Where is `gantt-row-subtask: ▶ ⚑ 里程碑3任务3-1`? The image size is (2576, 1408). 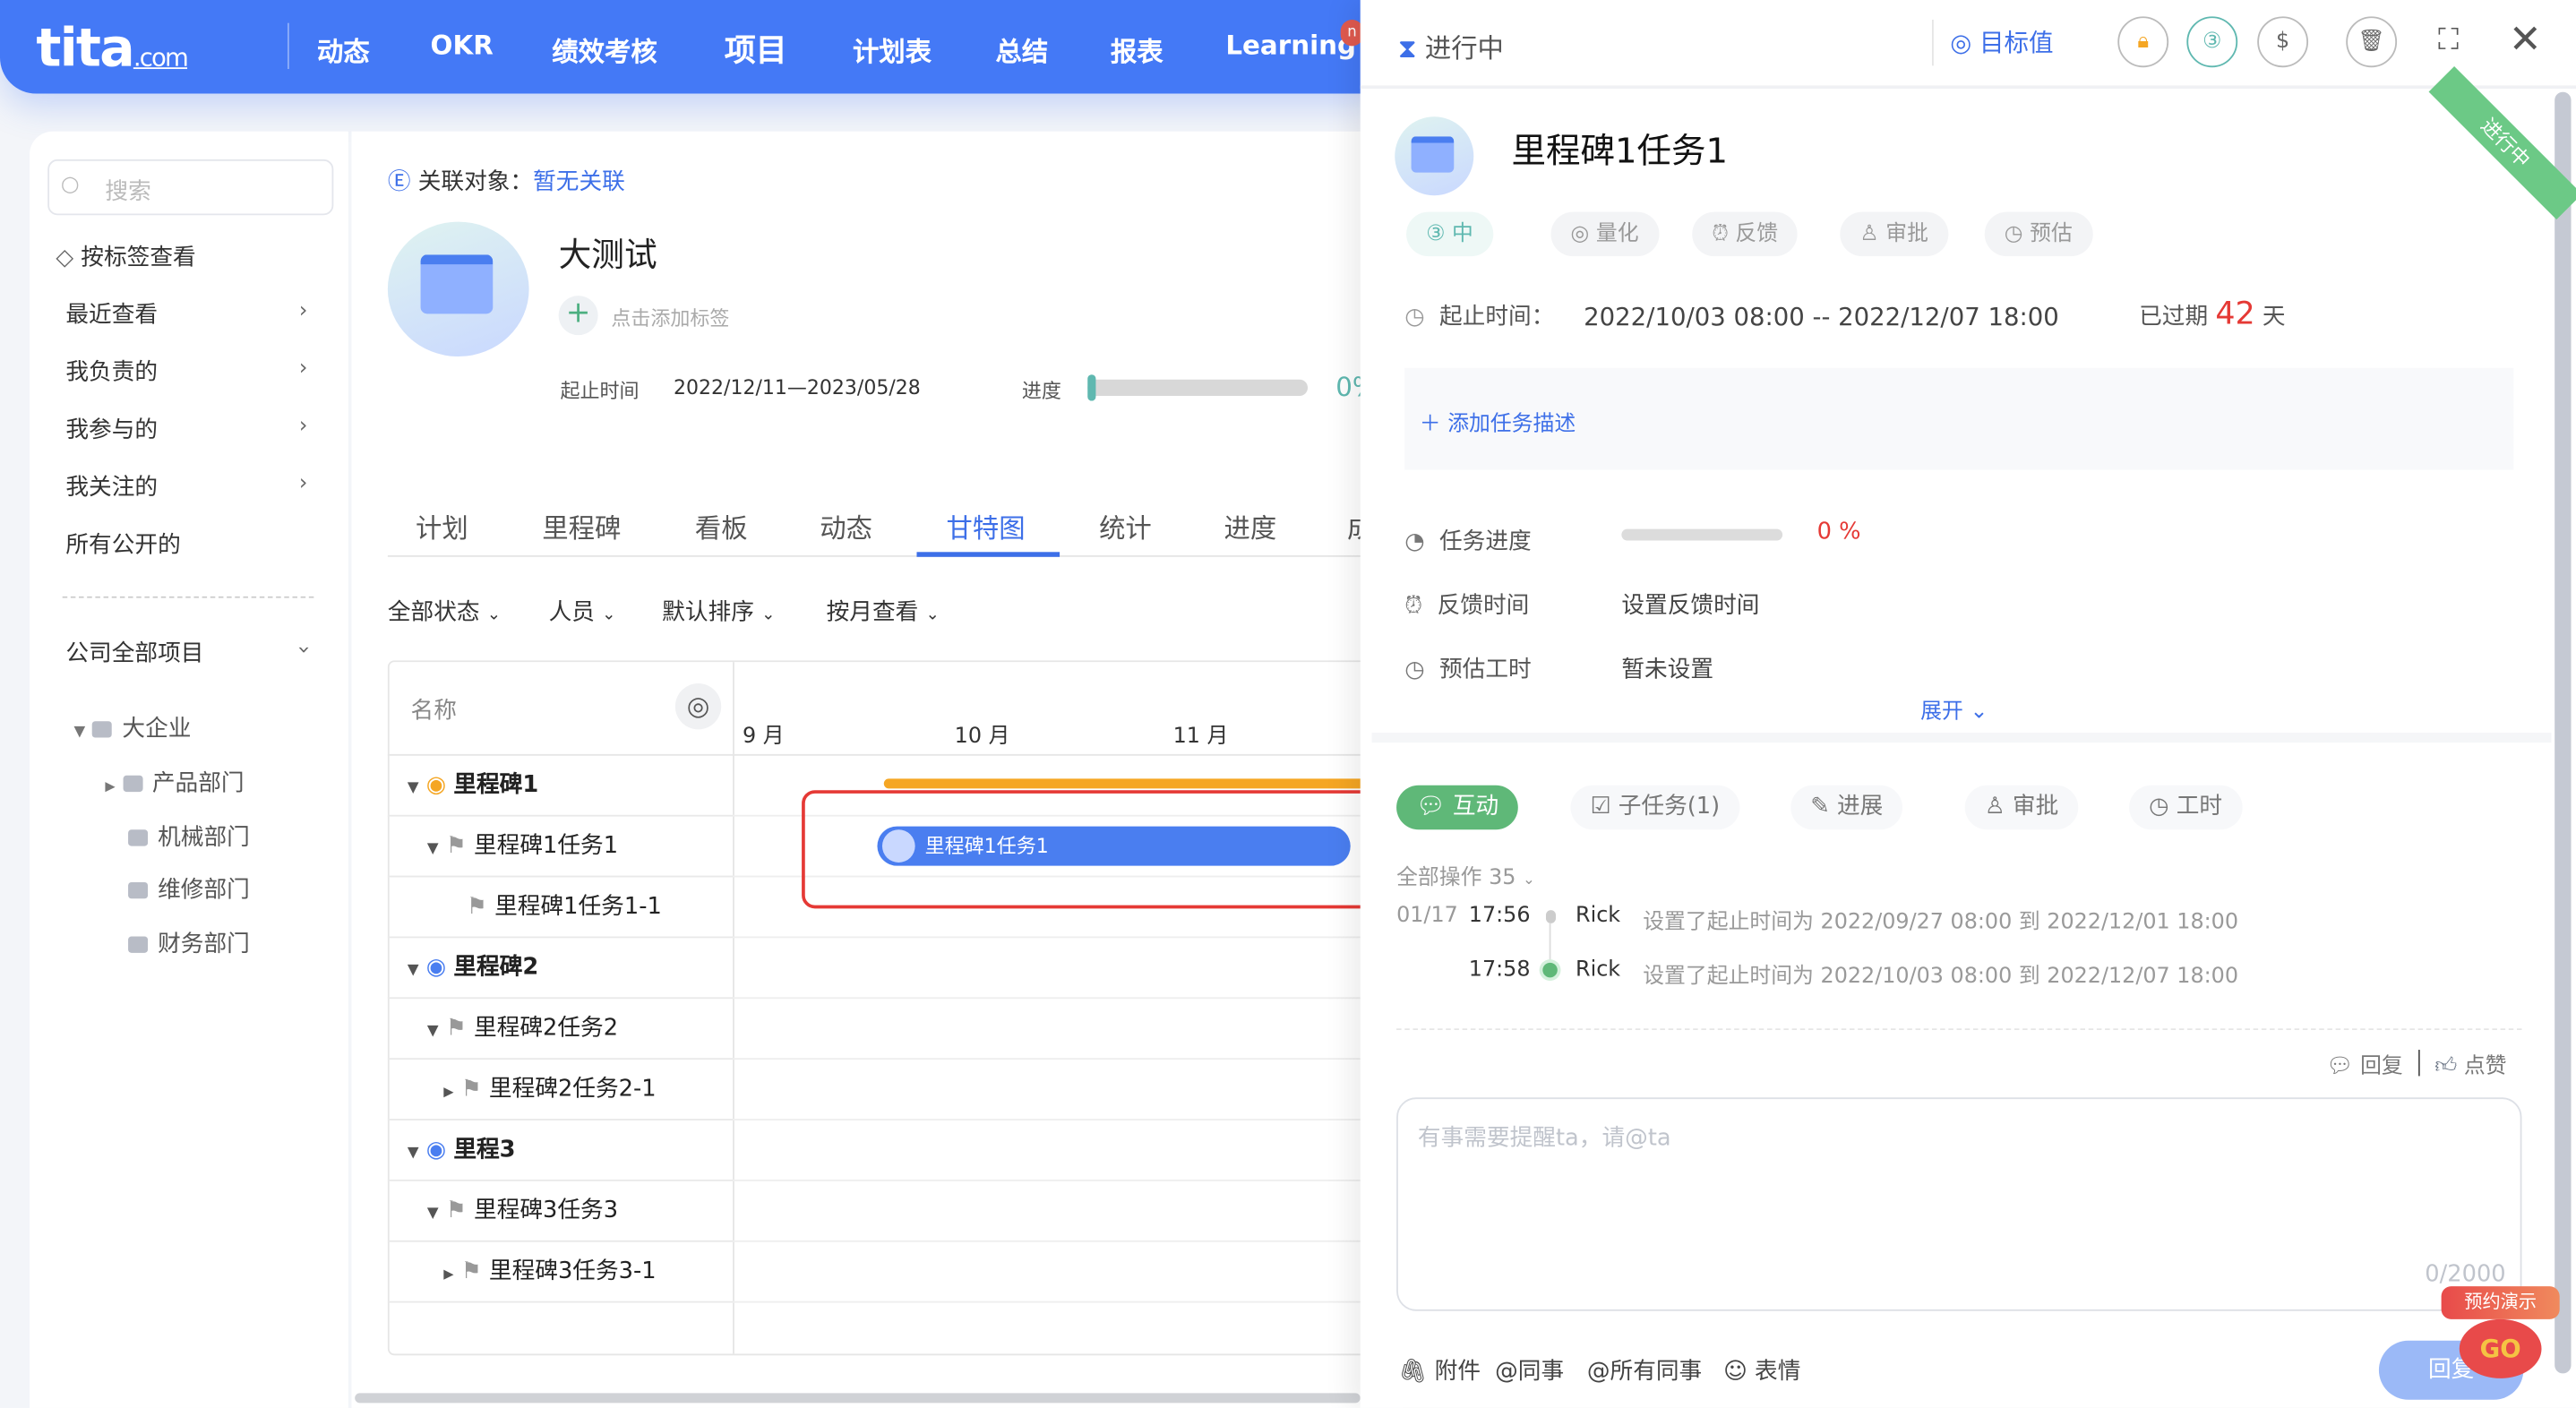
gantt-row-subtask: ▶ ⚑ 里程碑3任务3-1 is located at coordinates (560, 1272).